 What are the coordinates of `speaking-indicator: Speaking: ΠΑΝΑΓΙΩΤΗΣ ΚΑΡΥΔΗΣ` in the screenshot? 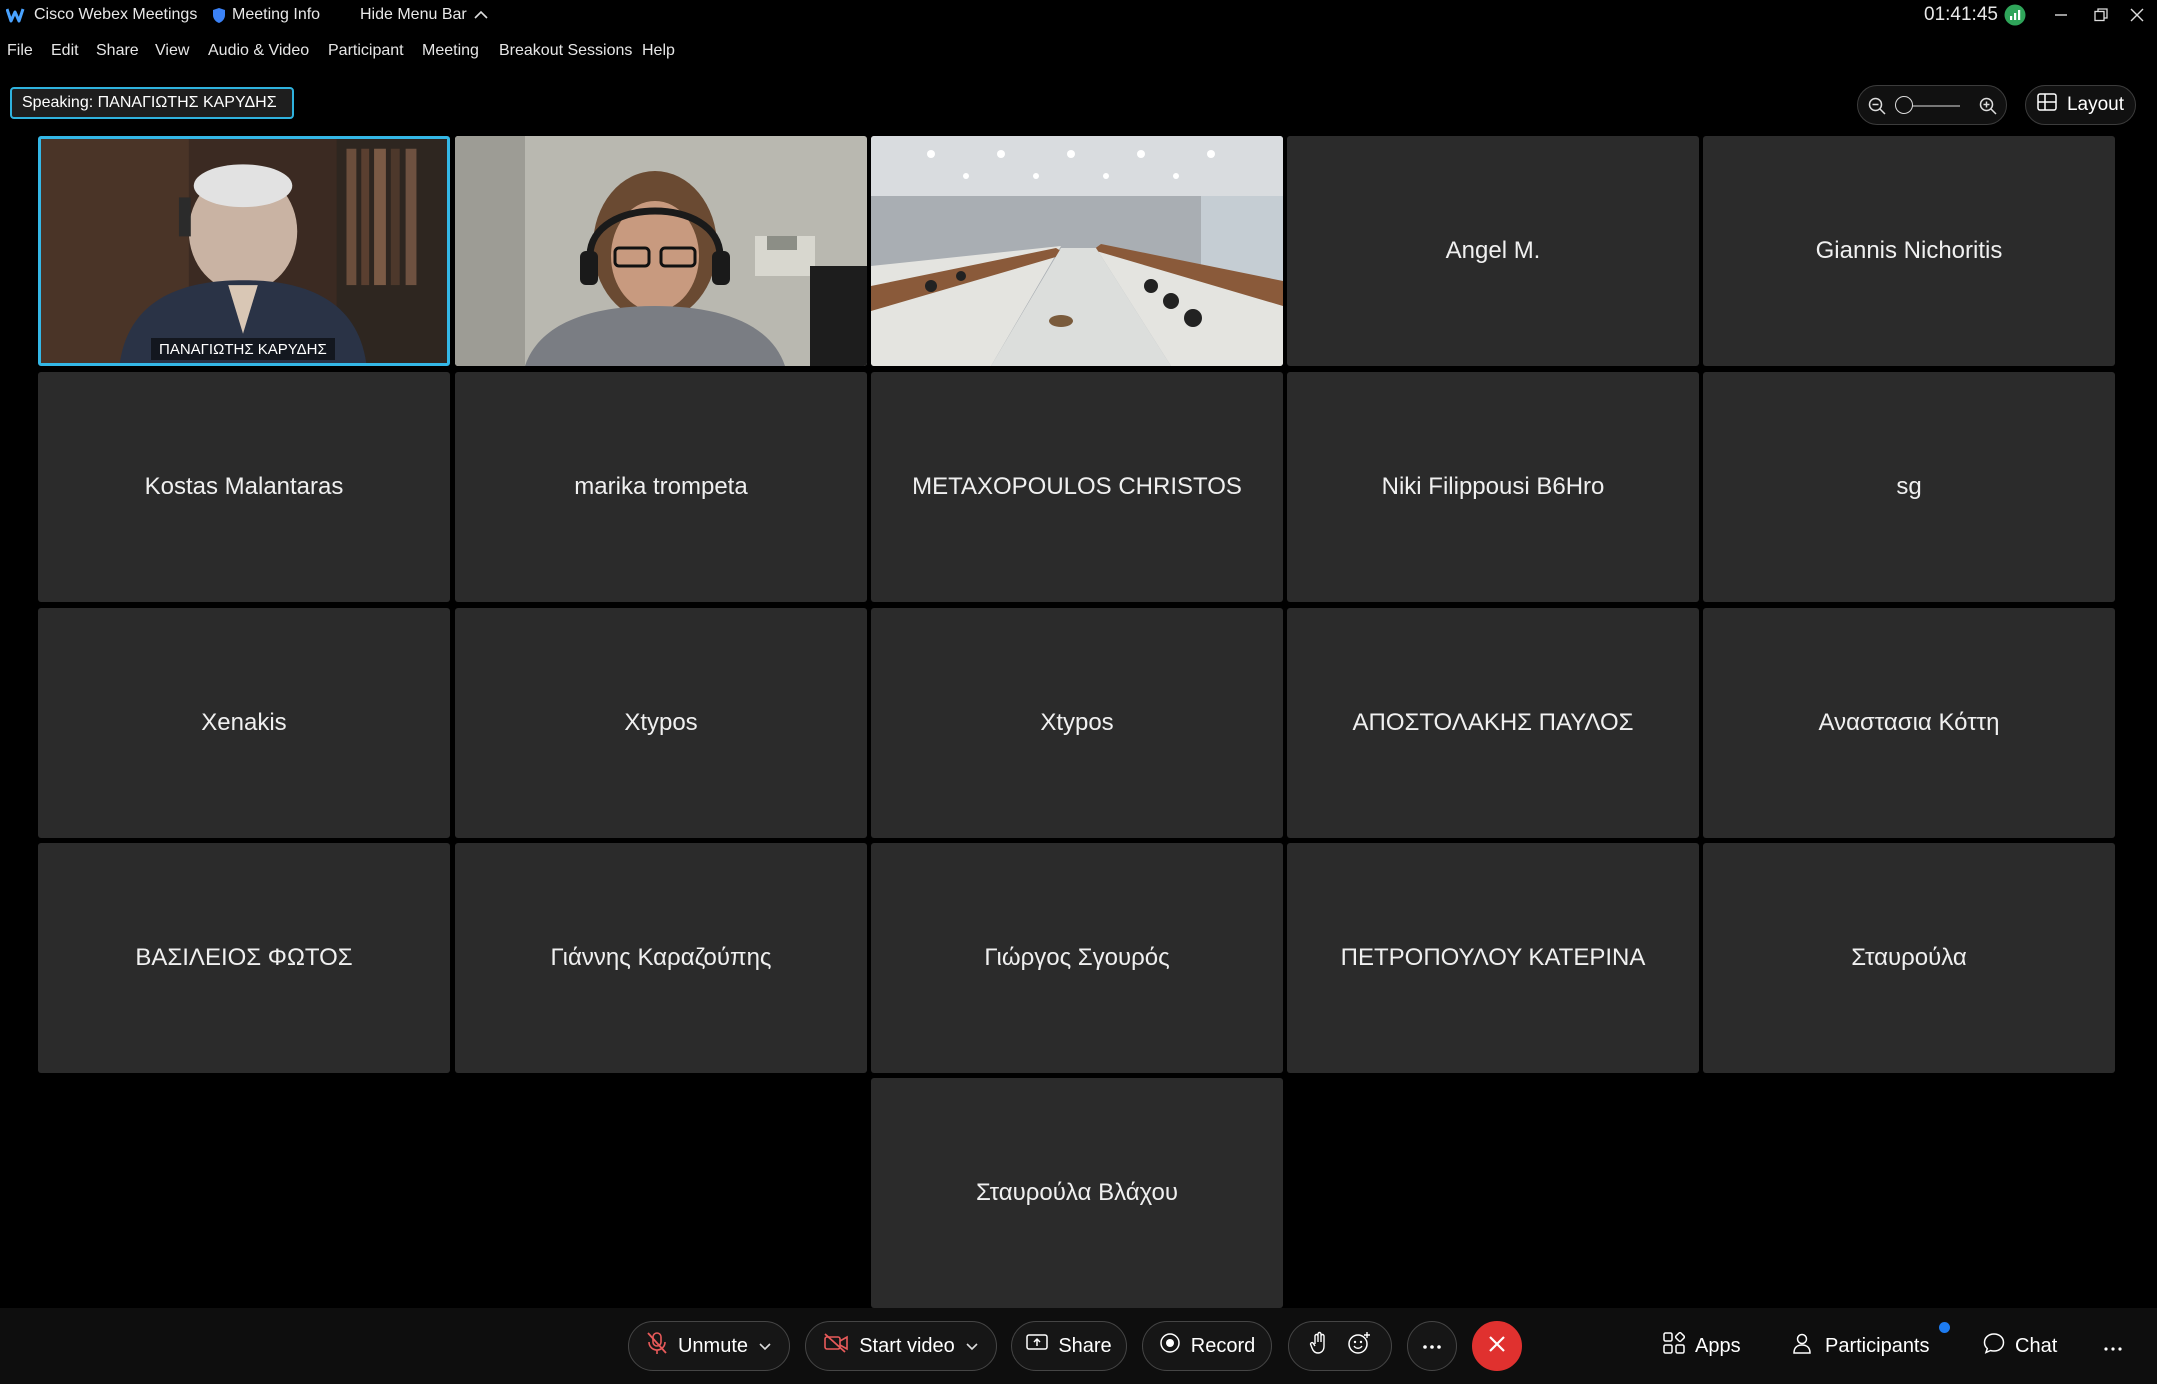 It's located at (152, 103).